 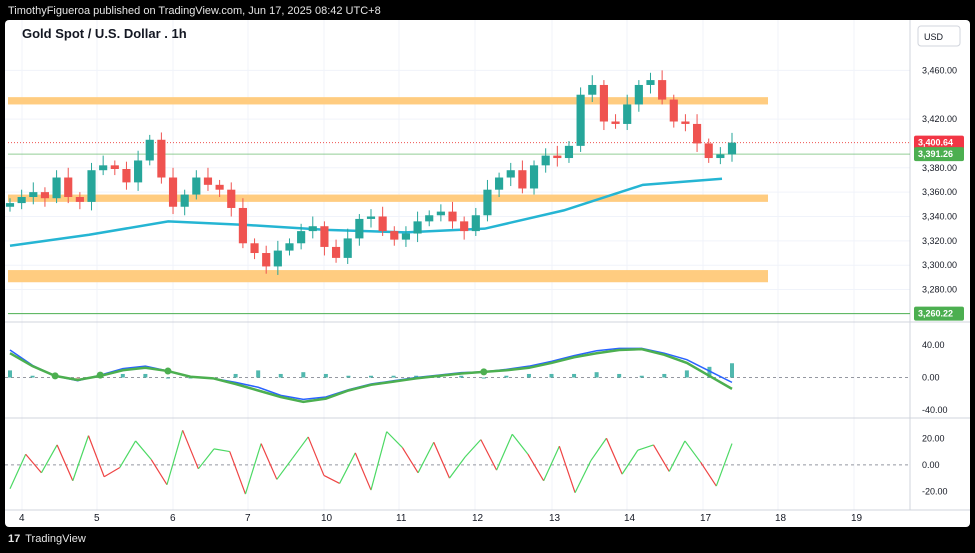 I want to click on oscillator-pane, so click(x=457, y=462).